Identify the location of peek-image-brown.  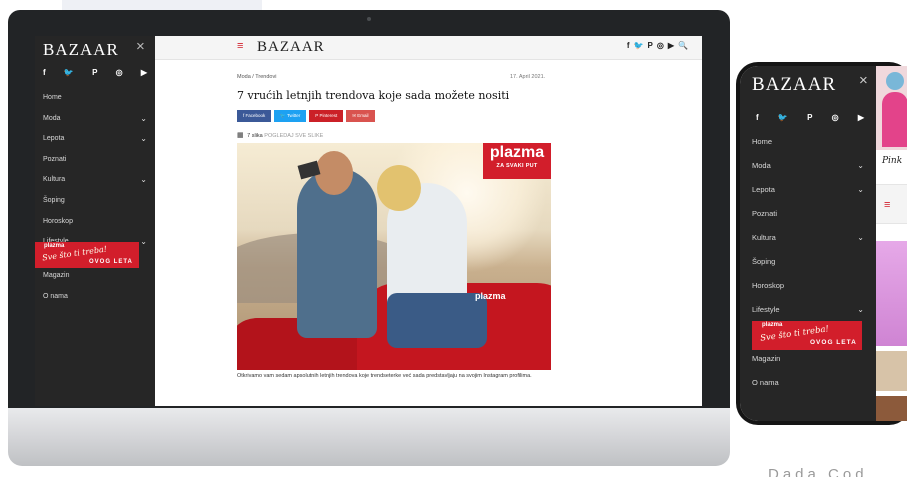
(891, 408).